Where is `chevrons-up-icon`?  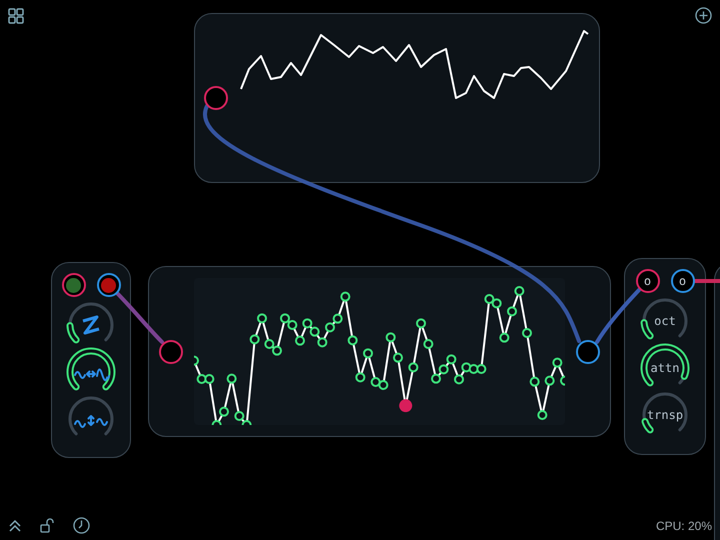 chevrons-up-icon is located at coordinates (15, 525).